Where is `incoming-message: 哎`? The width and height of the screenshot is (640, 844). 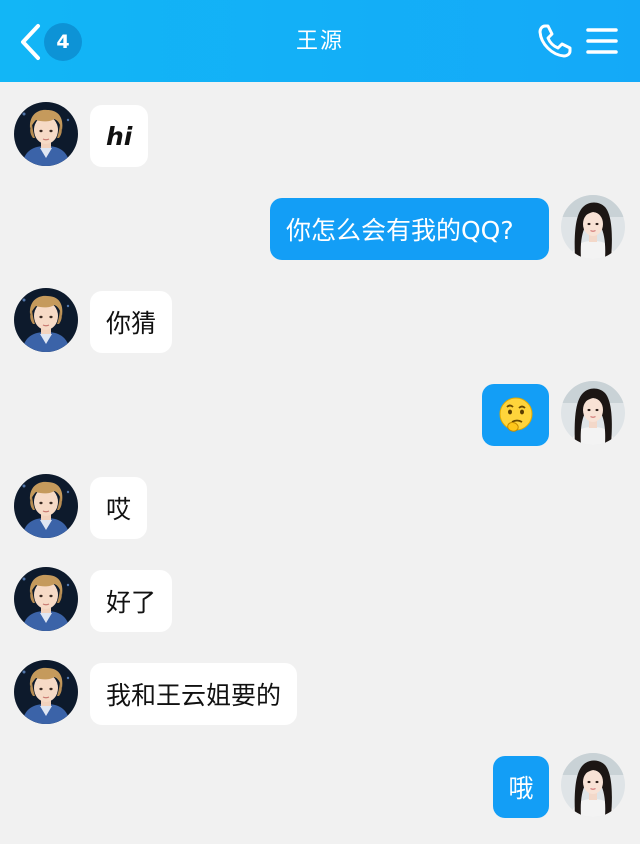
incoming-message: 哎 is located at coordinates (119, 508).